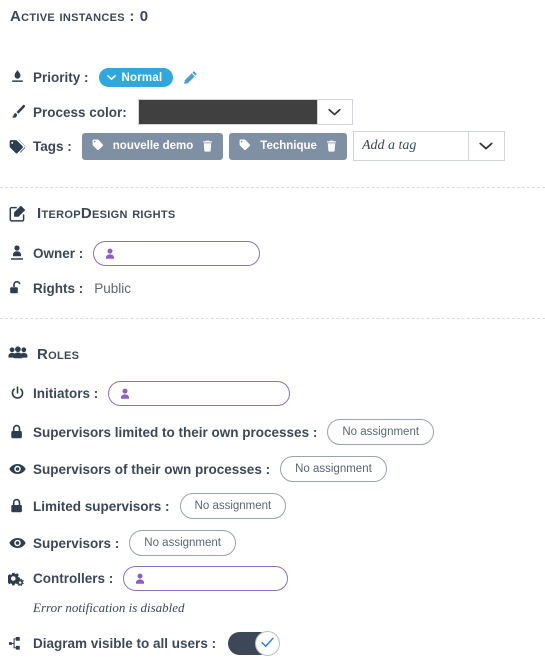  What do you see at coordinates (17, 112) in the screenshot?
I see `brush-icon` at bounding box center [17, 112].